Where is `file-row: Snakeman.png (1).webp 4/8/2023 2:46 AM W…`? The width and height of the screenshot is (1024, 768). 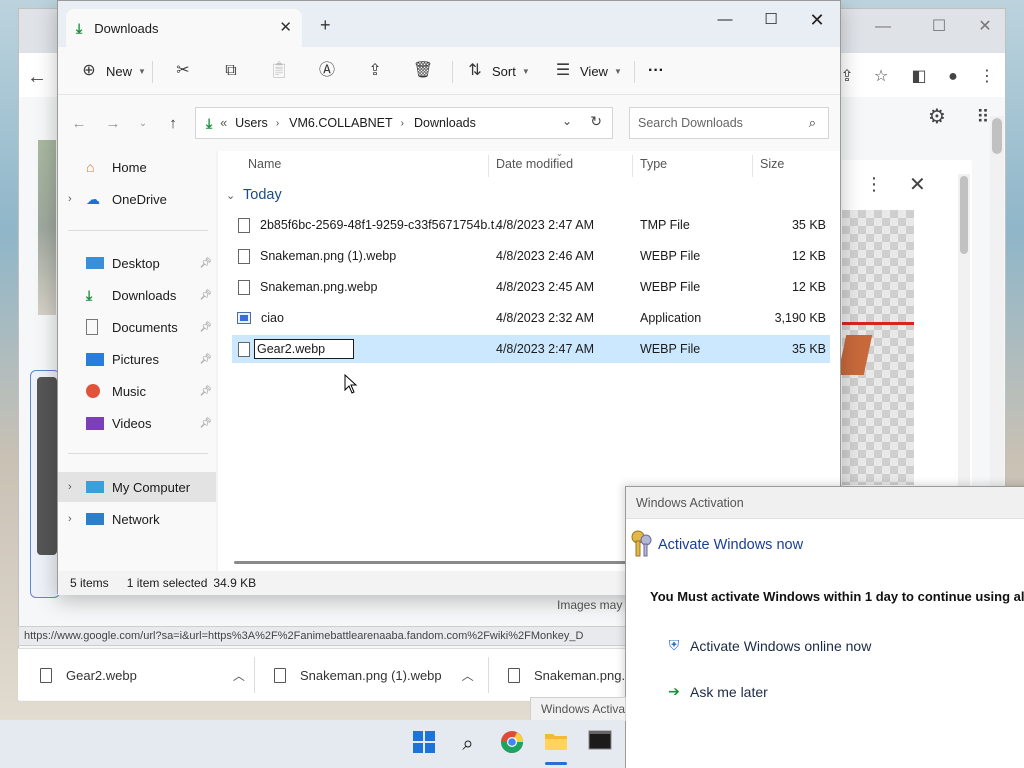
file-row: Snakeman.png (1).webp 4/8/2023 2:46 AM W… is located at coordinates (531, 256).